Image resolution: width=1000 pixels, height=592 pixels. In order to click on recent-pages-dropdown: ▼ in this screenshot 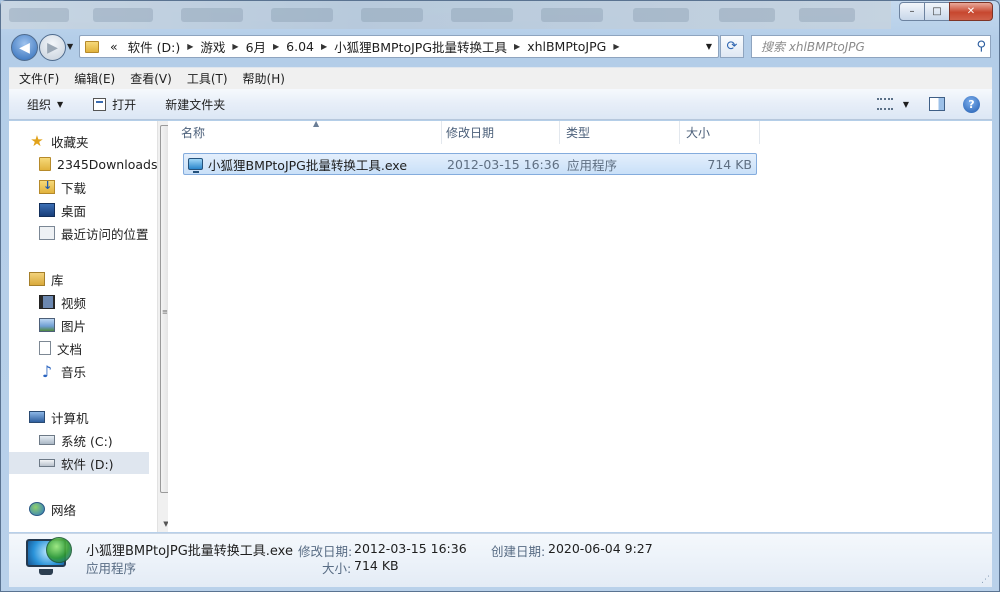, I will do `click(70, 46)`.